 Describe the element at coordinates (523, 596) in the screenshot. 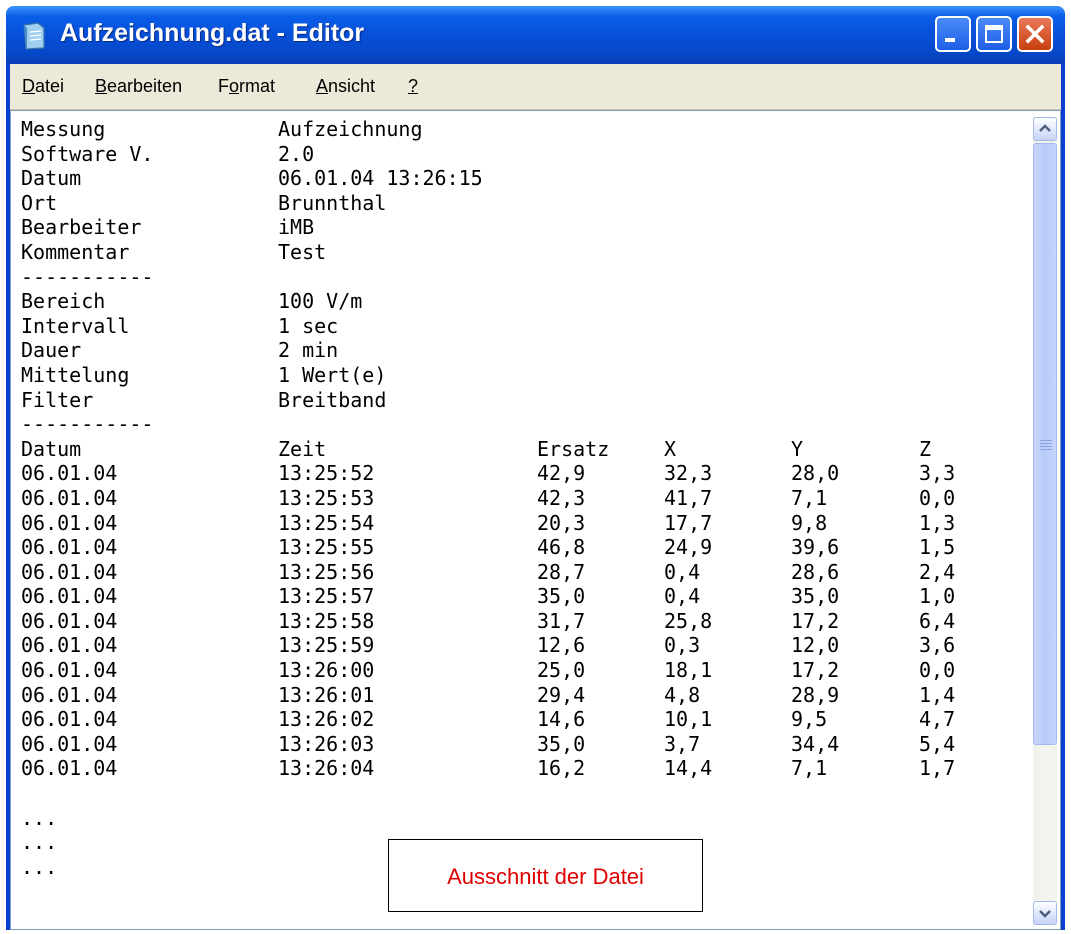

I see `table-row: 06.01.04 13:25:57 35,0 0,4 35,0 1,0` at that location.